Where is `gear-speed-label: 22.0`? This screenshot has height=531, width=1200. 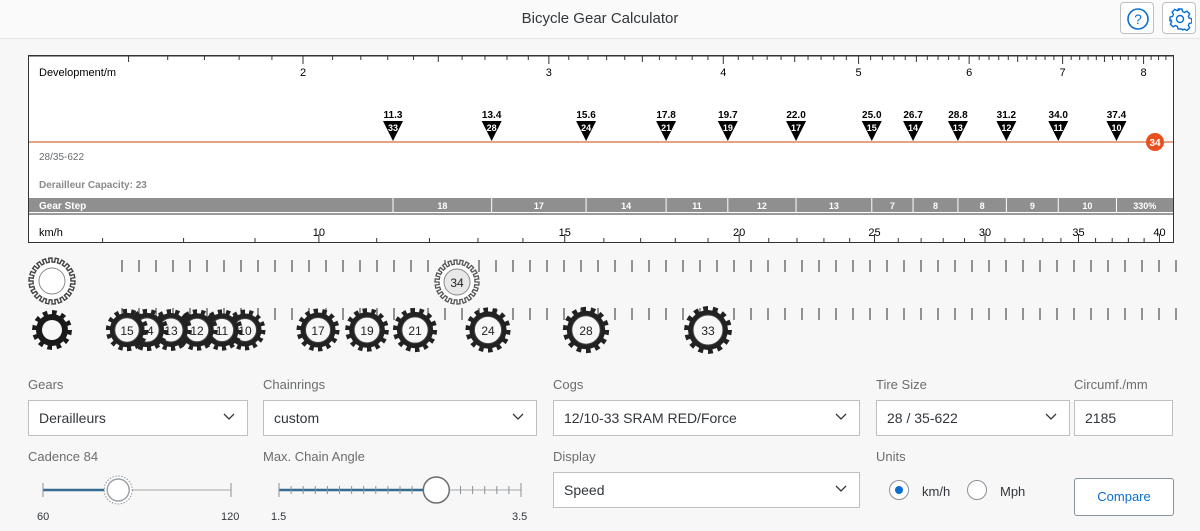
gear-speed-label: 22.0 is located at coordinates (796, 115).